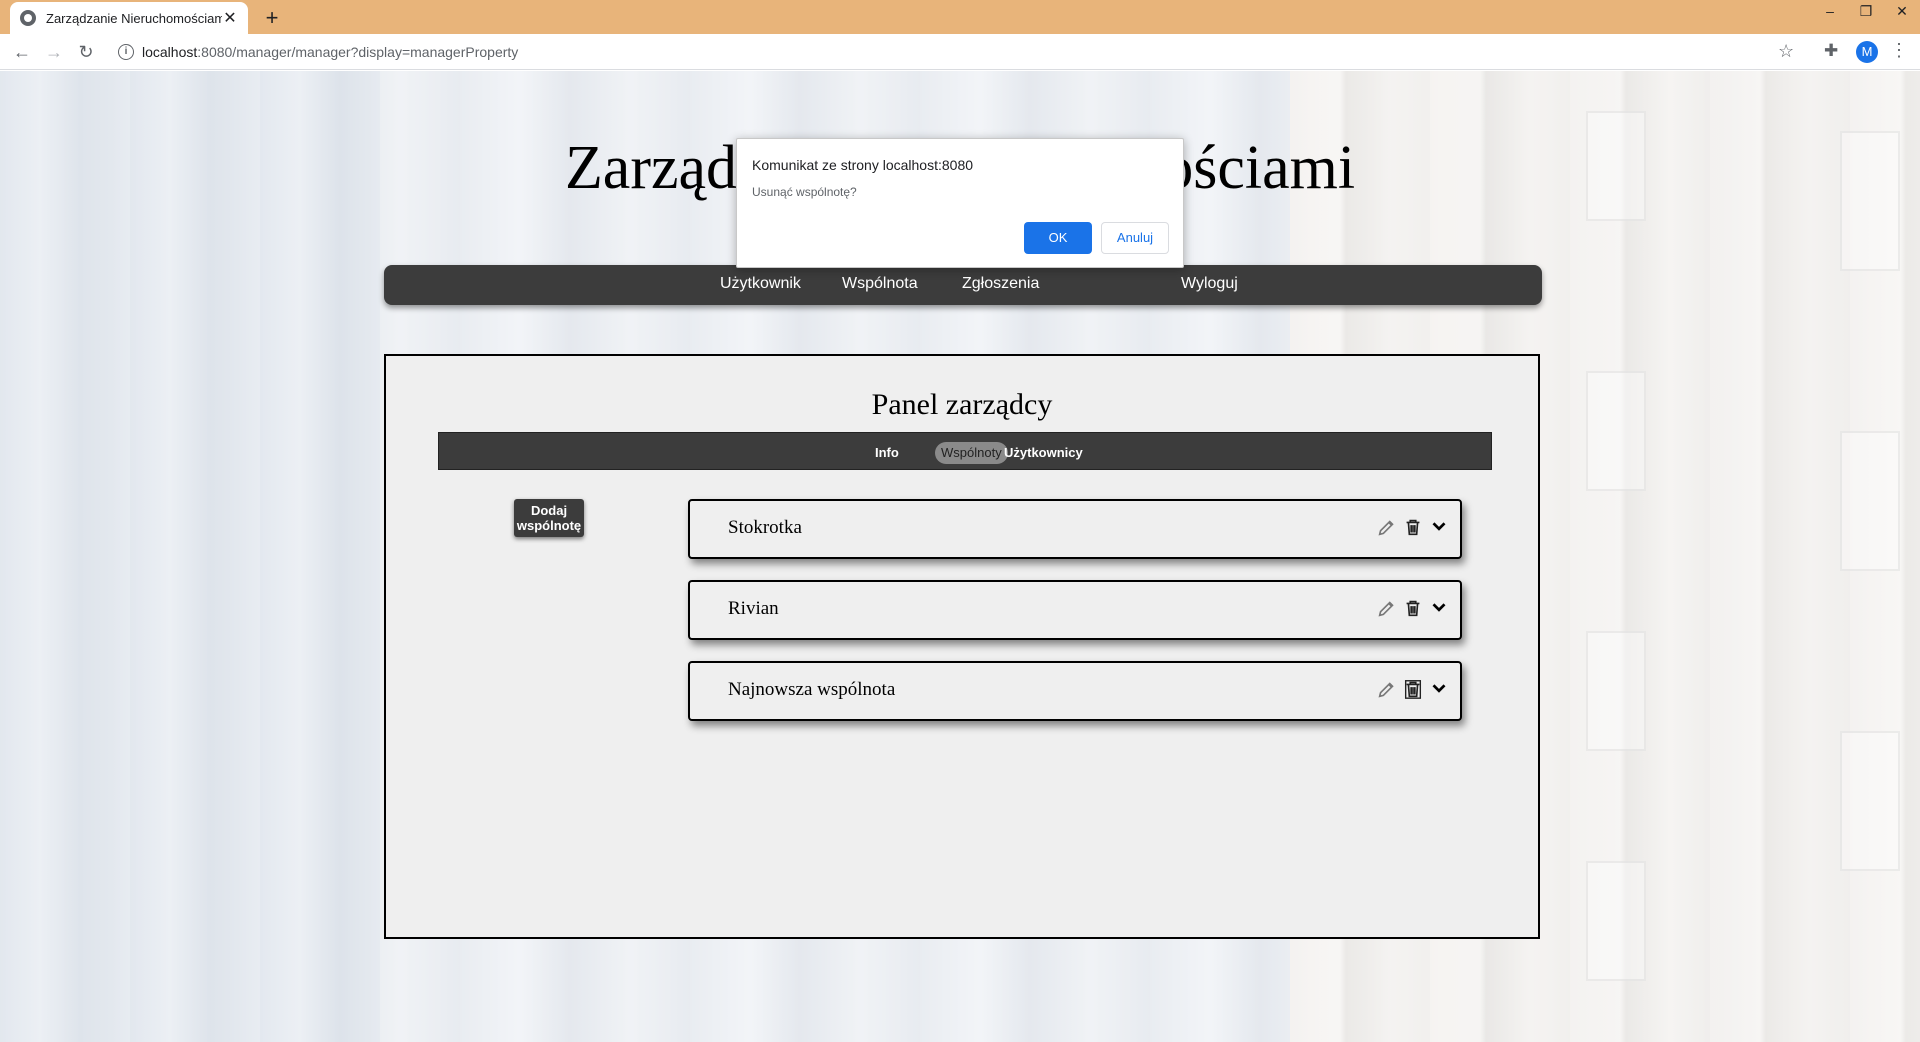  What do you see at coordinates (1058, 238) in the screenshot?
I see `ok-button: OK` at bounding box center [1058, 238].